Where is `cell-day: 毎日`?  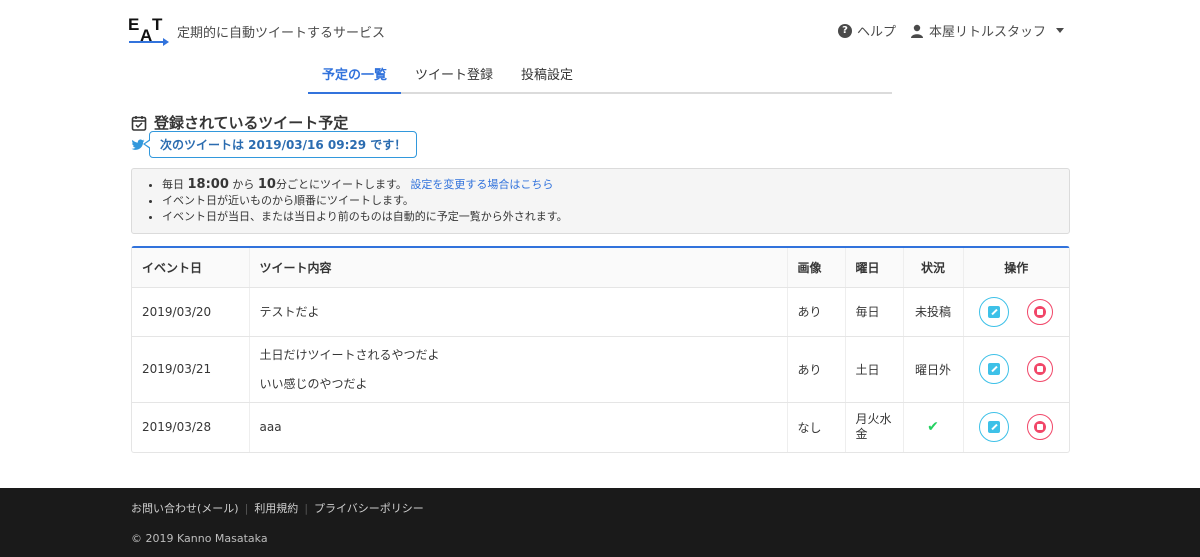 cell-day: 毎日 is located at coordinates (874, 312).